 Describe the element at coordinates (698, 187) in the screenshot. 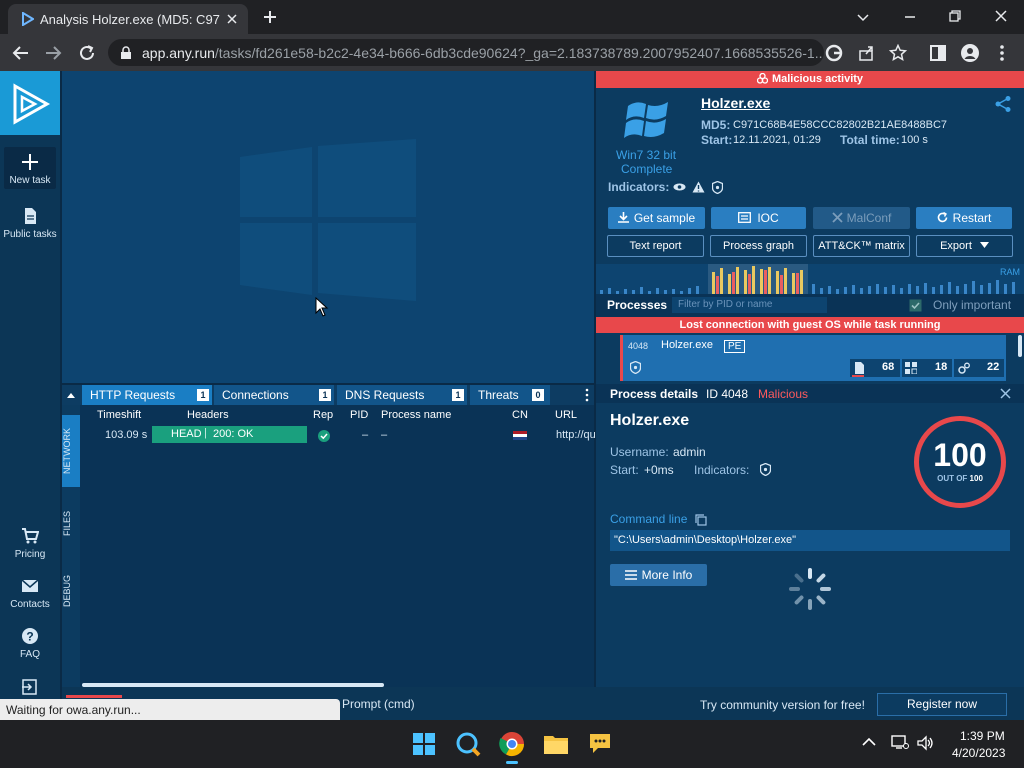

I see `warning-indicator-icon` at that location.